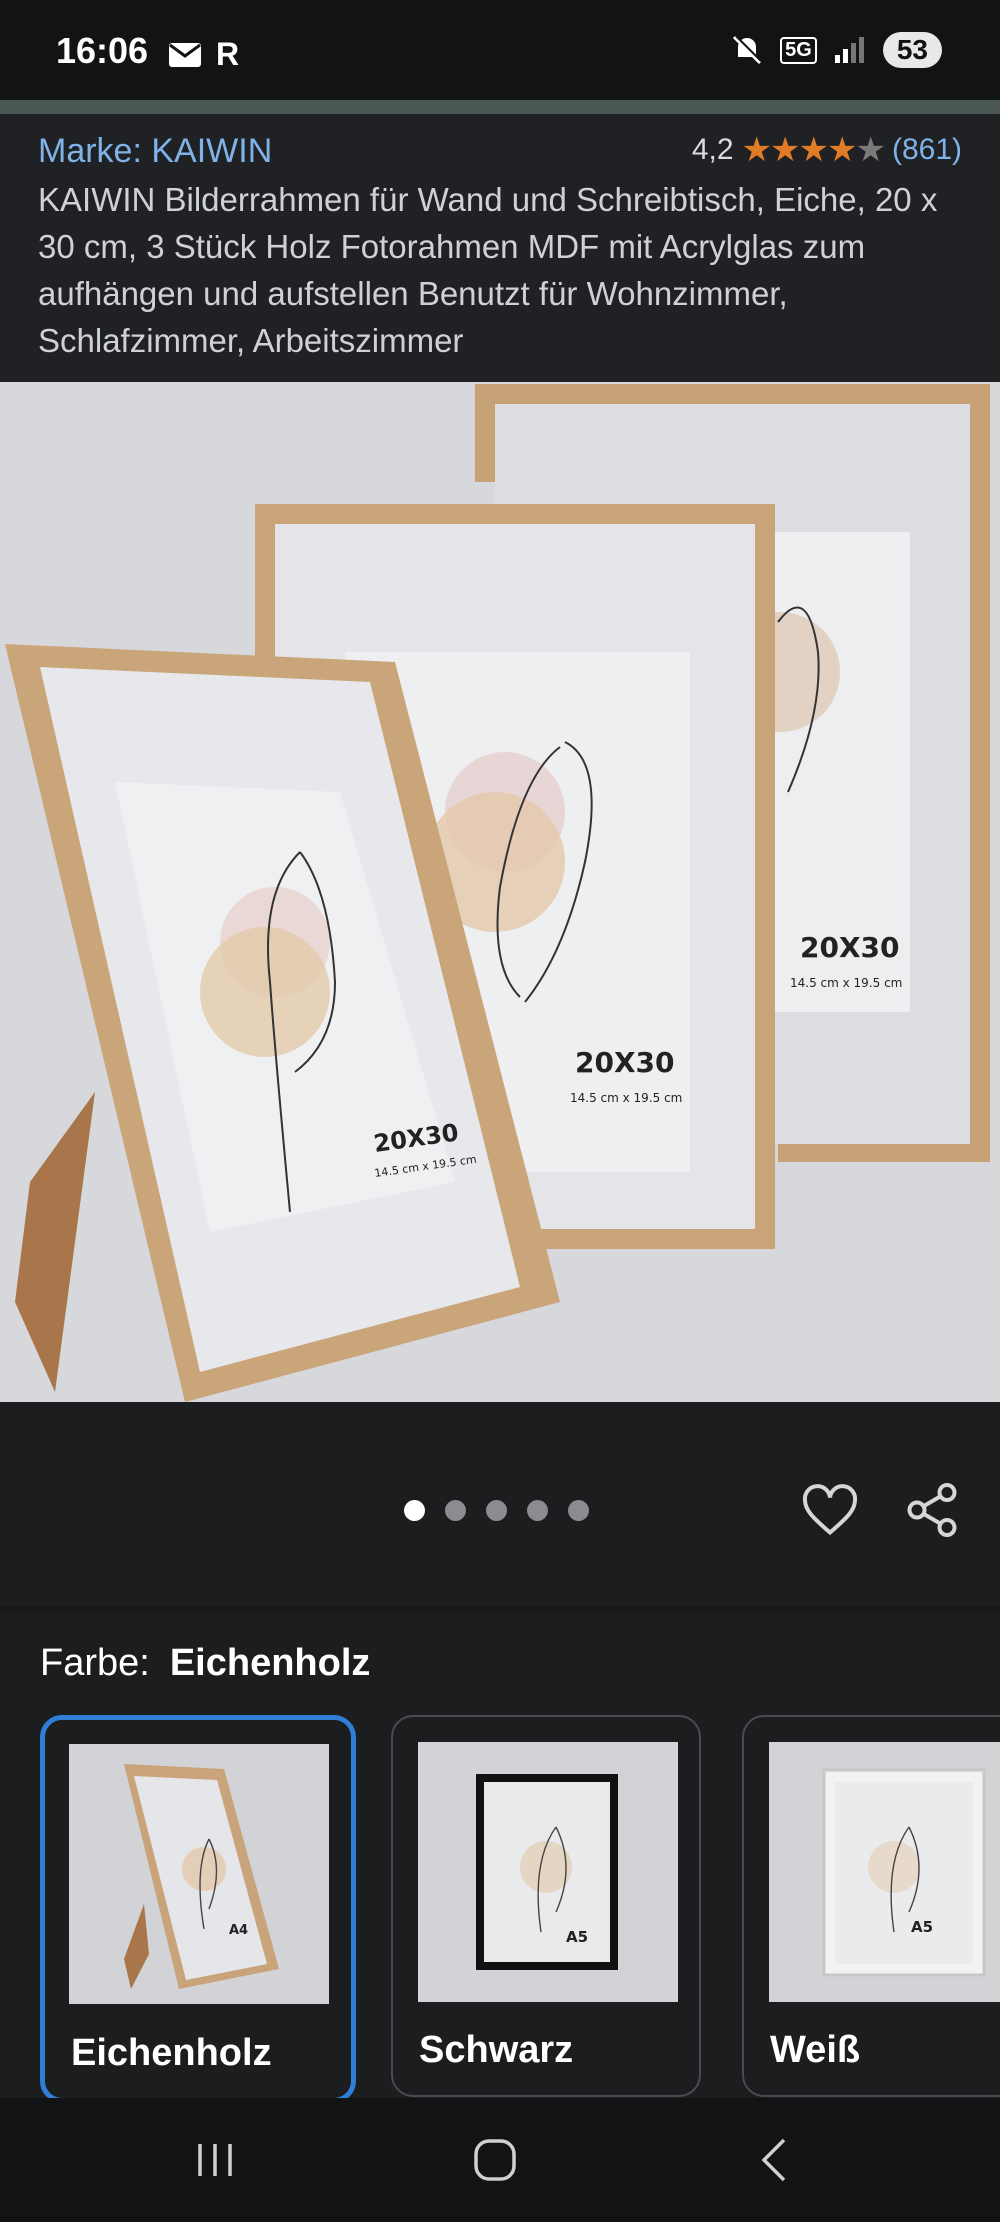 This screenshot has width=1000, height=2222. What do you see at coordinates (850, 947) in the screenshot?
I see `frame-size-label-3: 20X30` at bounding box center [850, 947].